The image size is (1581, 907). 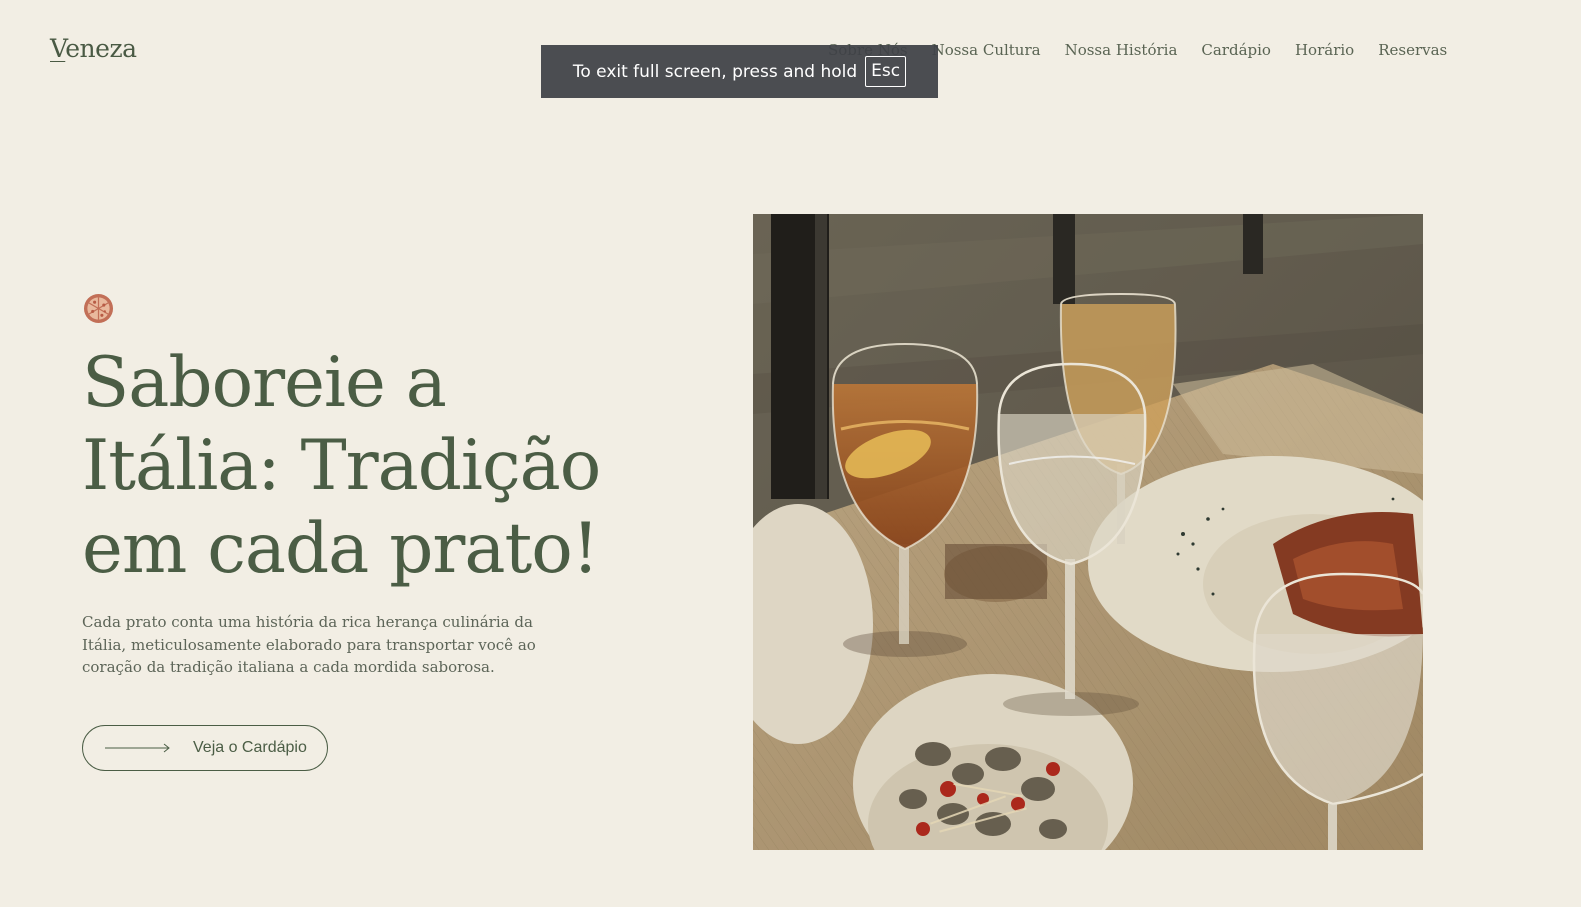 I want to click on view-menu-button: Veja o Cardápio, so click(x=205, y=748).